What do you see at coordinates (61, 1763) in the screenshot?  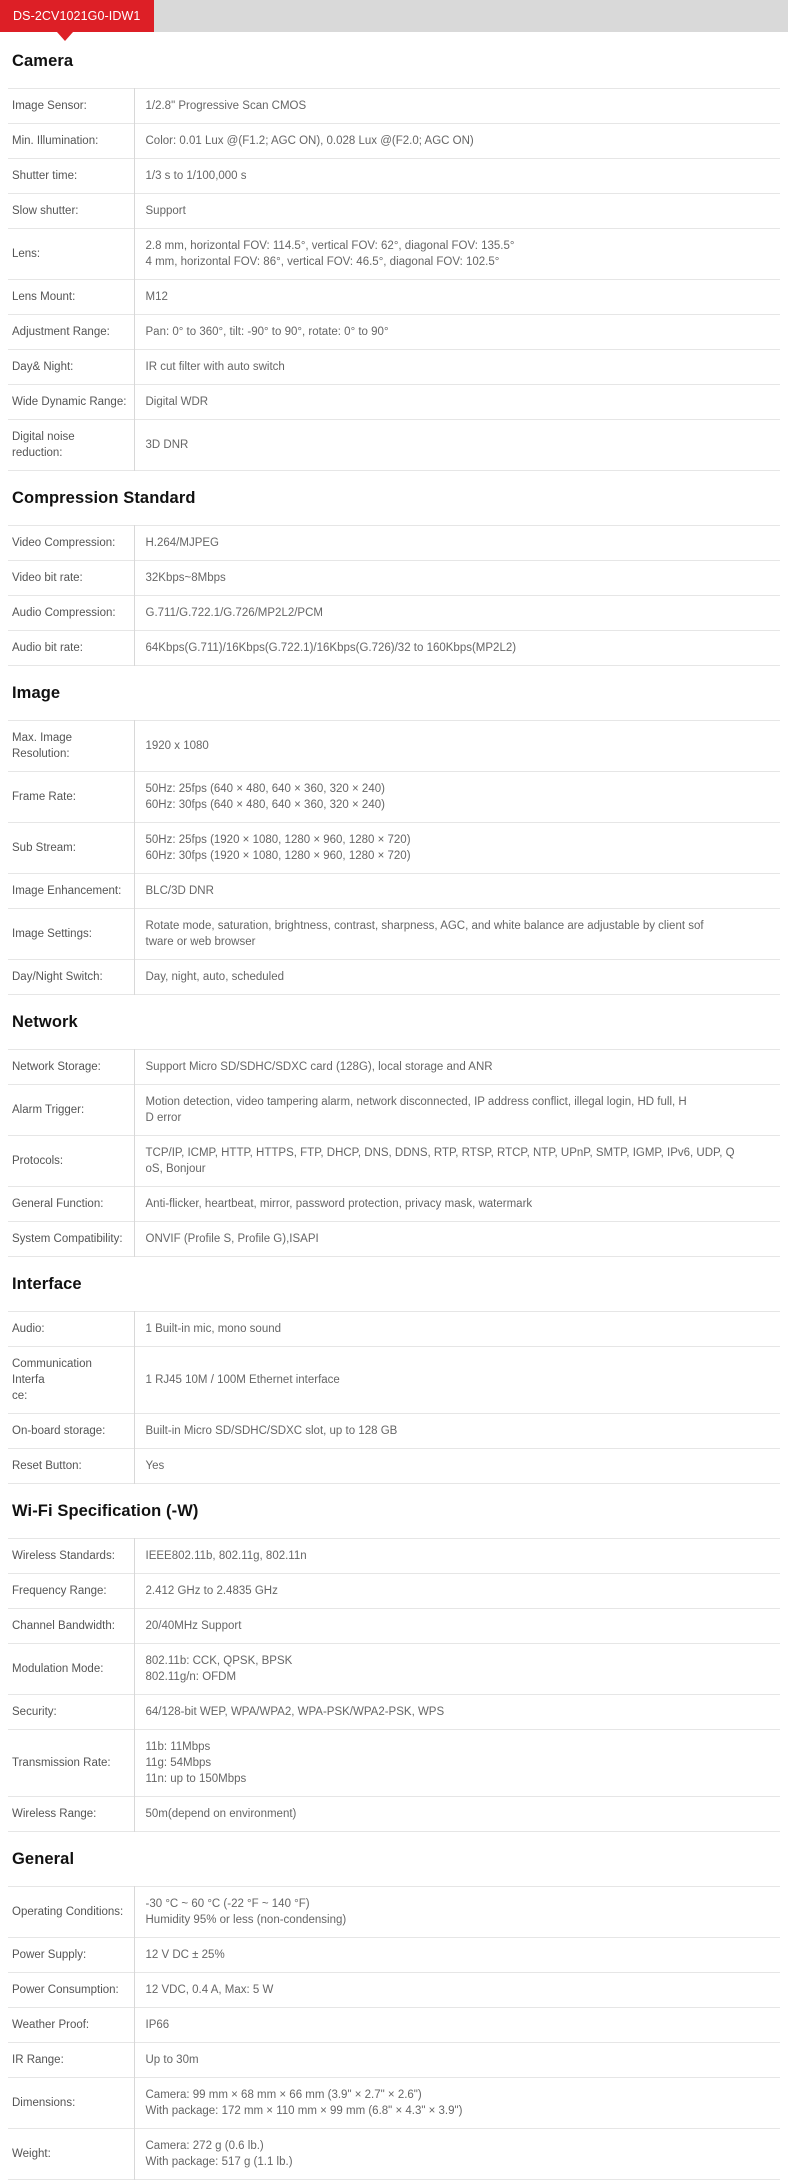 I see `spec-label: Transmission Rate:` at bounding box center [61, 1763].